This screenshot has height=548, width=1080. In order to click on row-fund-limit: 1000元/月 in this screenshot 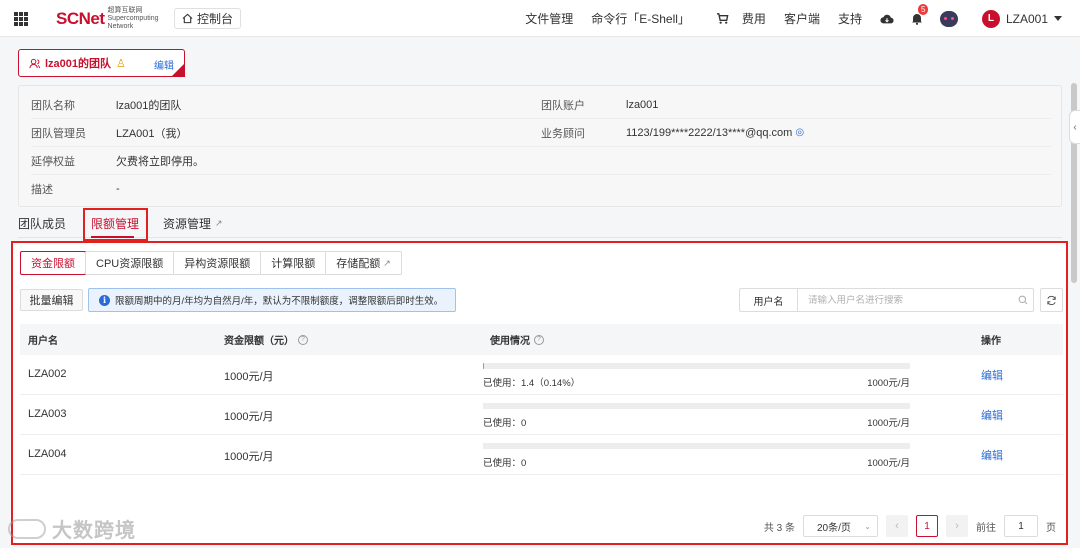, I will do `click(249, 457)`.